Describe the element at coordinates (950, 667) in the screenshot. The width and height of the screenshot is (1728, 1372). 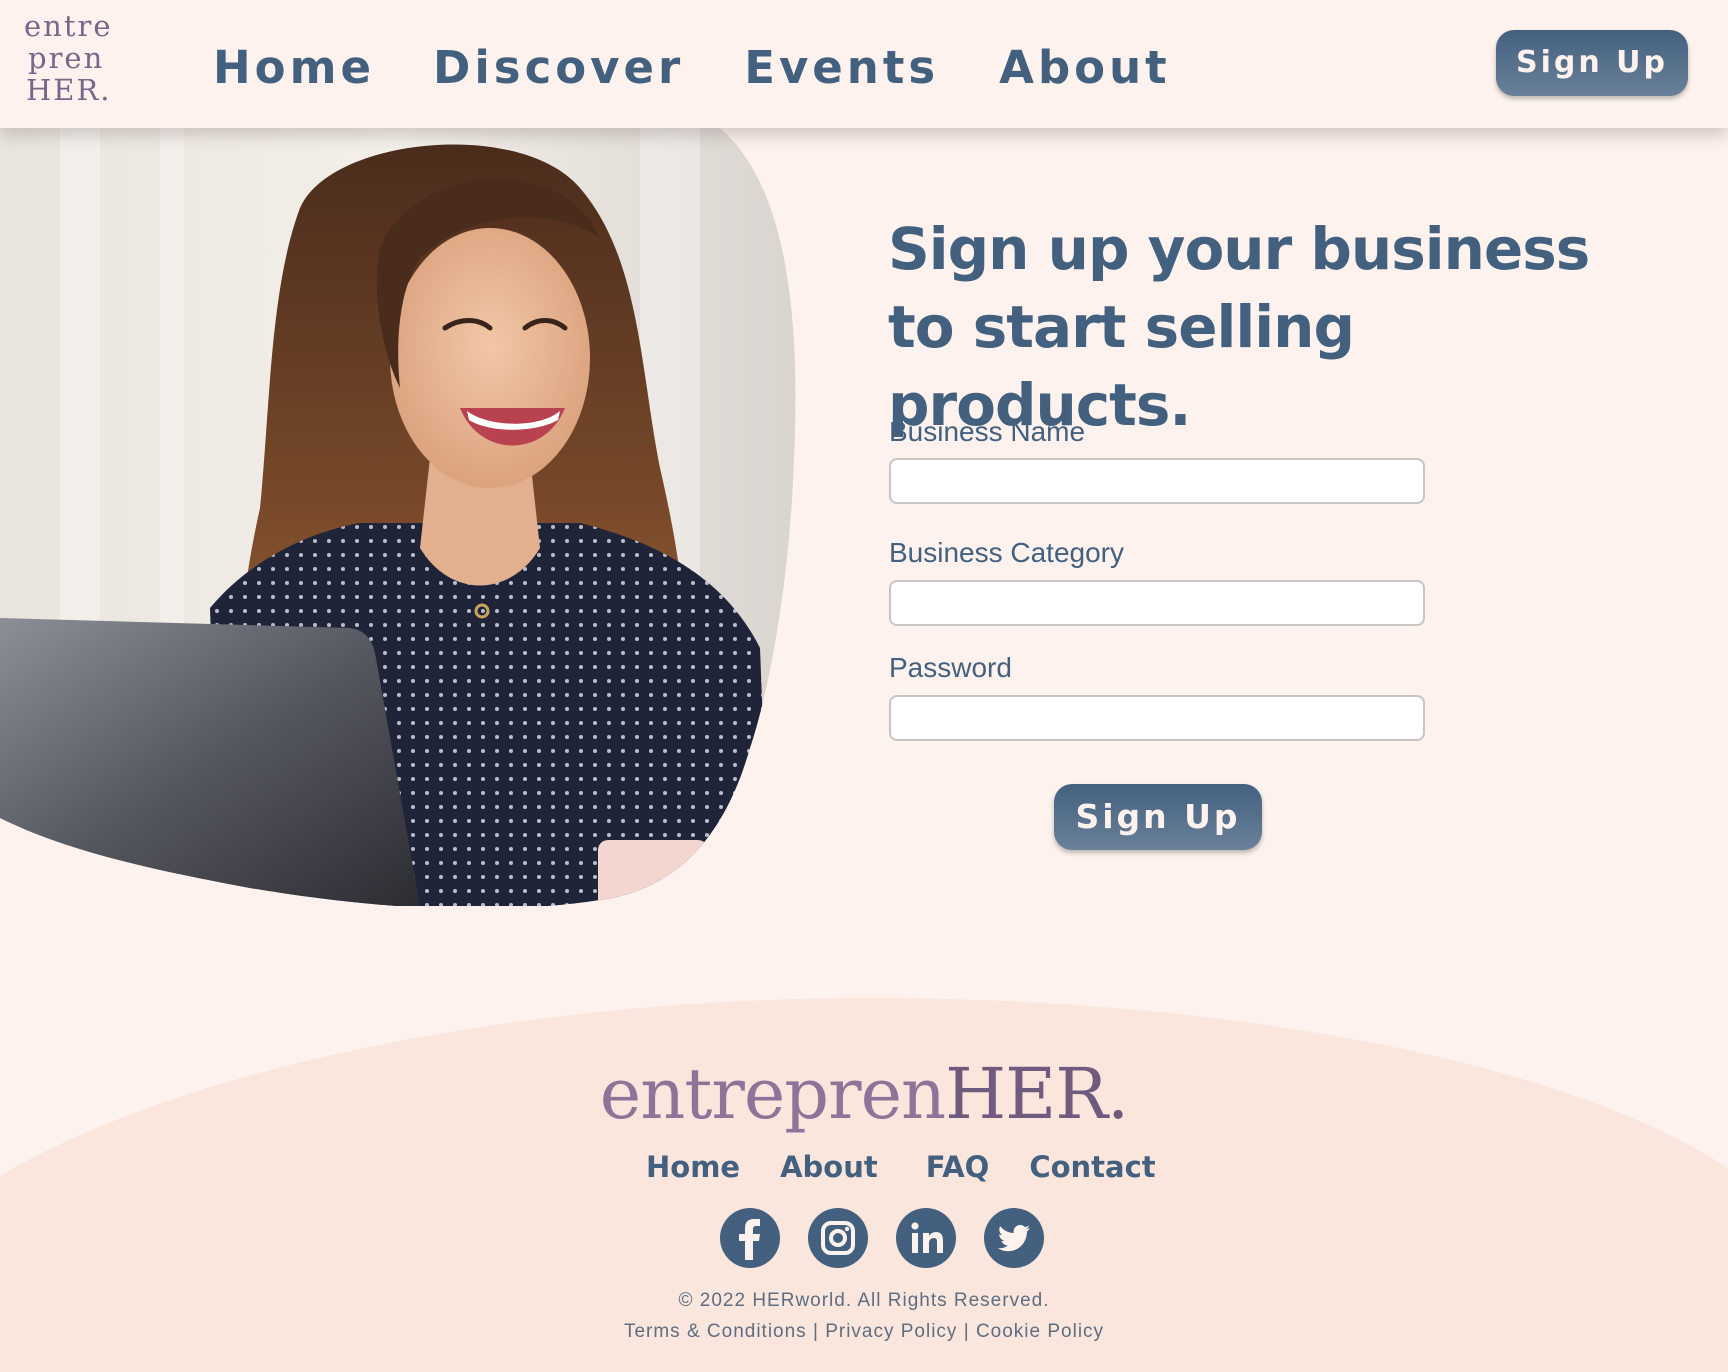
I see `password-label: Password` at that location.